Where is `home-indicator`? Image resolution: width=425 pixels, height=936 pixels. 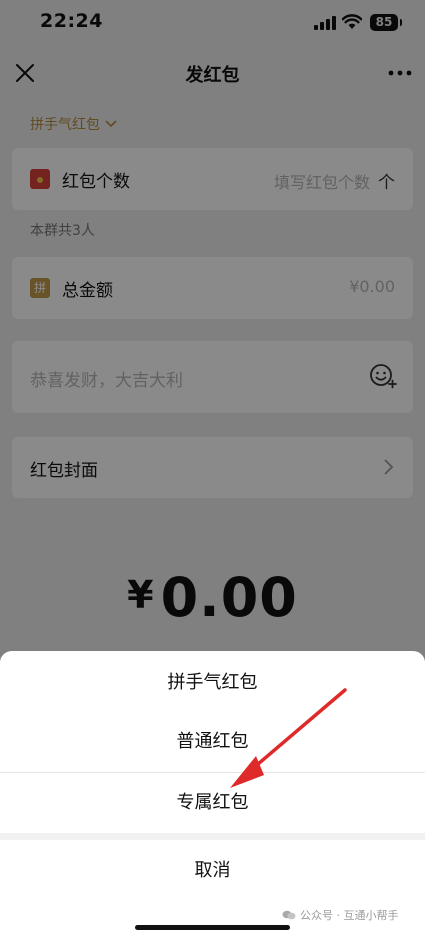 home-indicator is located at coordinates (212, 927).